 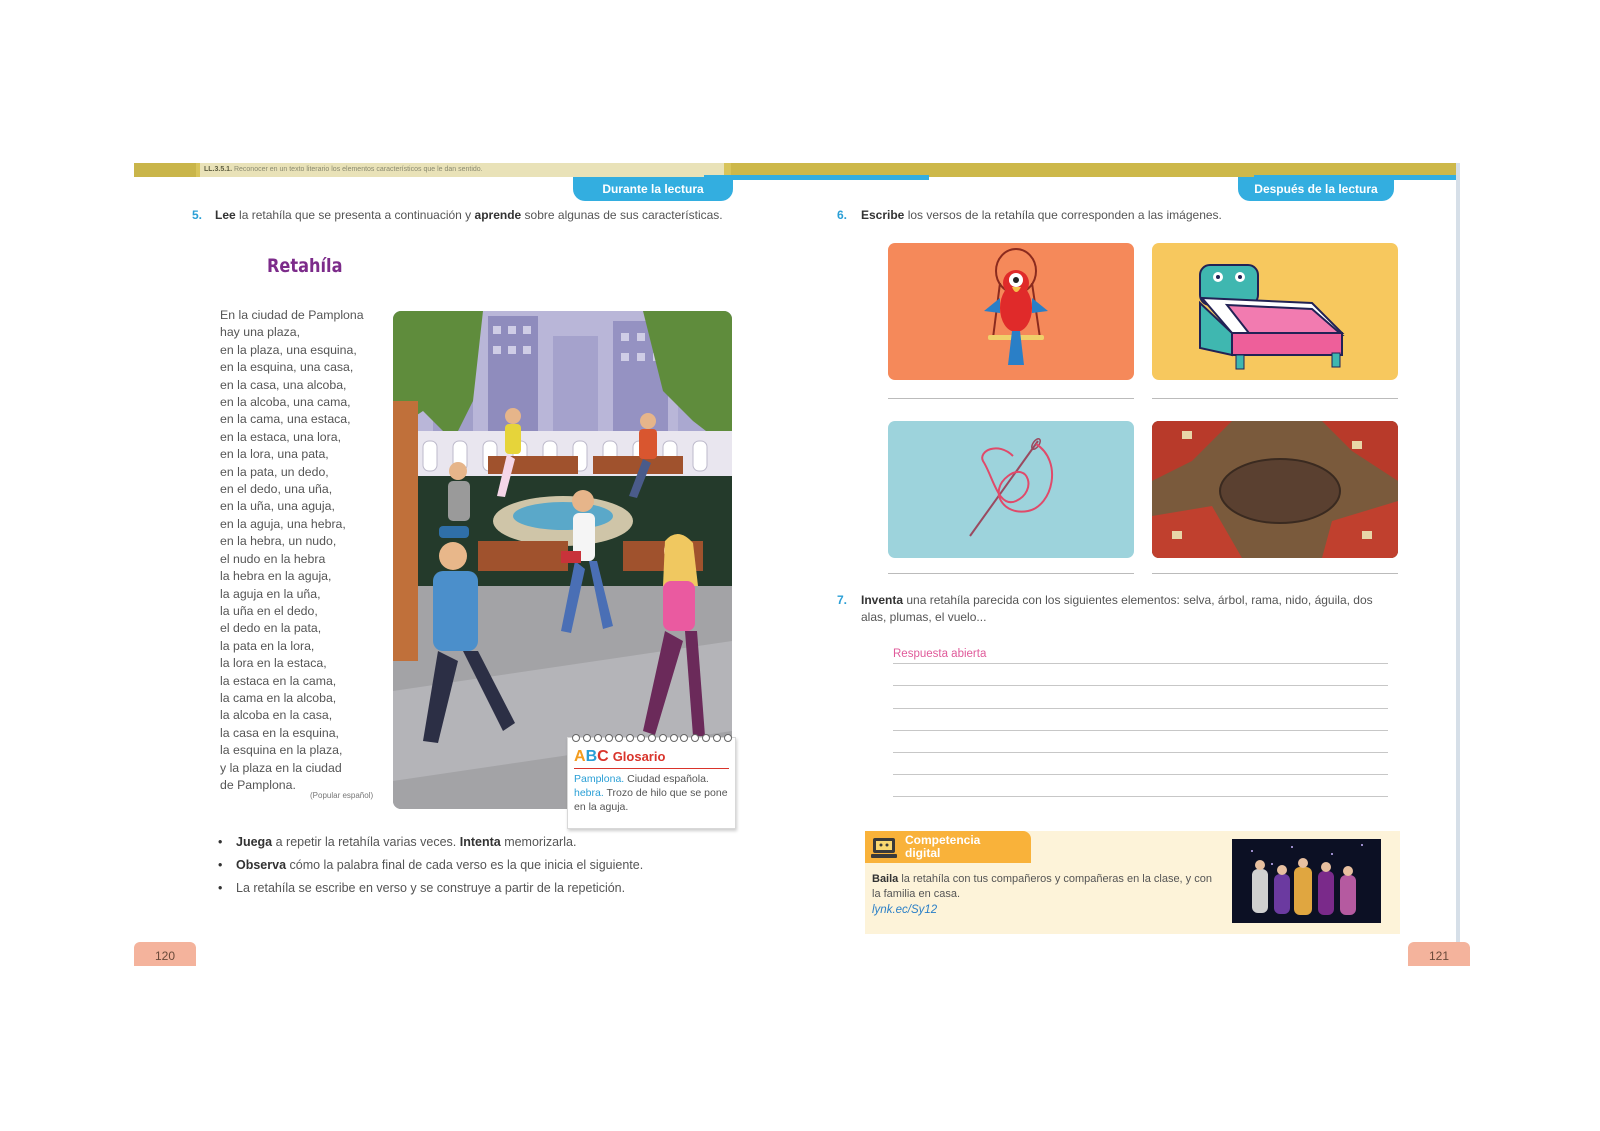 What do you see at coordinates (498, 215) in the screenshot?
I see `q5-bold-aprende: aprende` at bounding box center [498, 215].